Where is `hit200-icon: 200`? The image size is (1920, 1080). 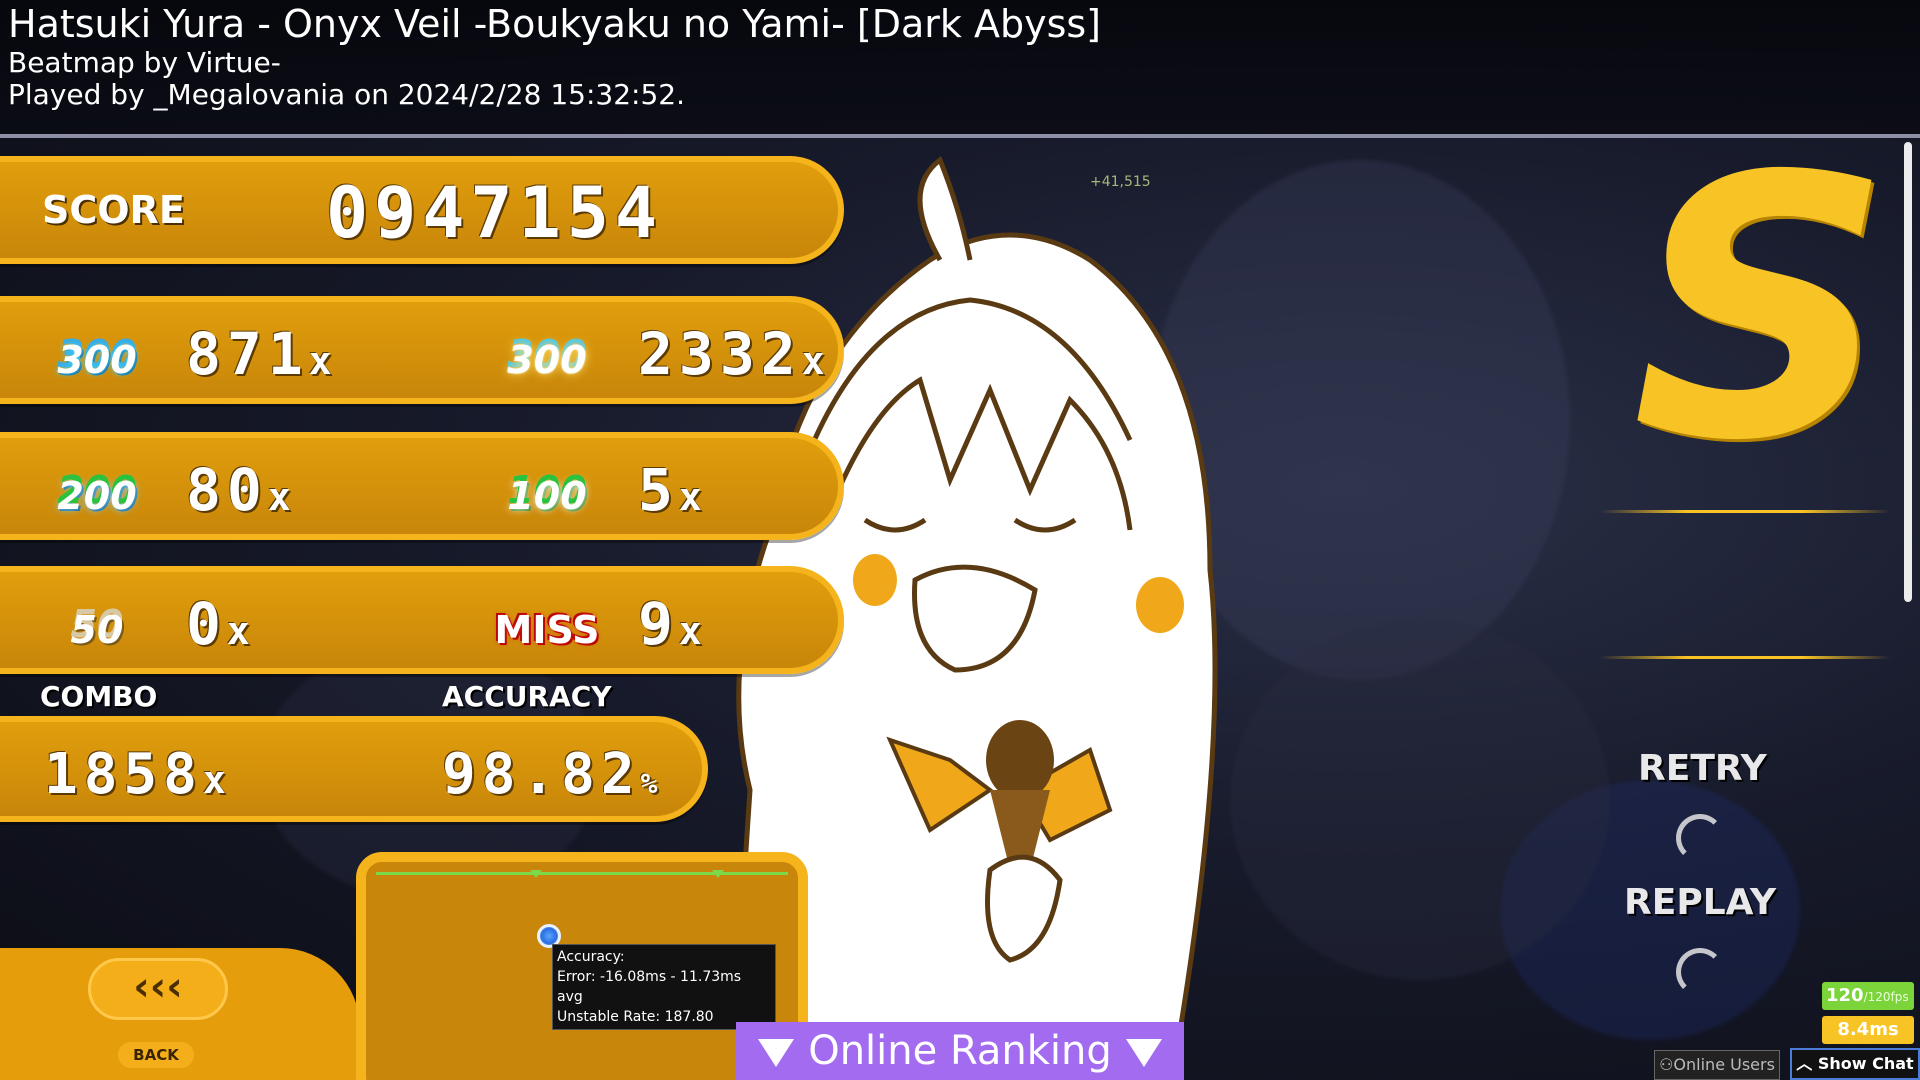 hit200-icon: 200 is located at coordinates (97, 496).